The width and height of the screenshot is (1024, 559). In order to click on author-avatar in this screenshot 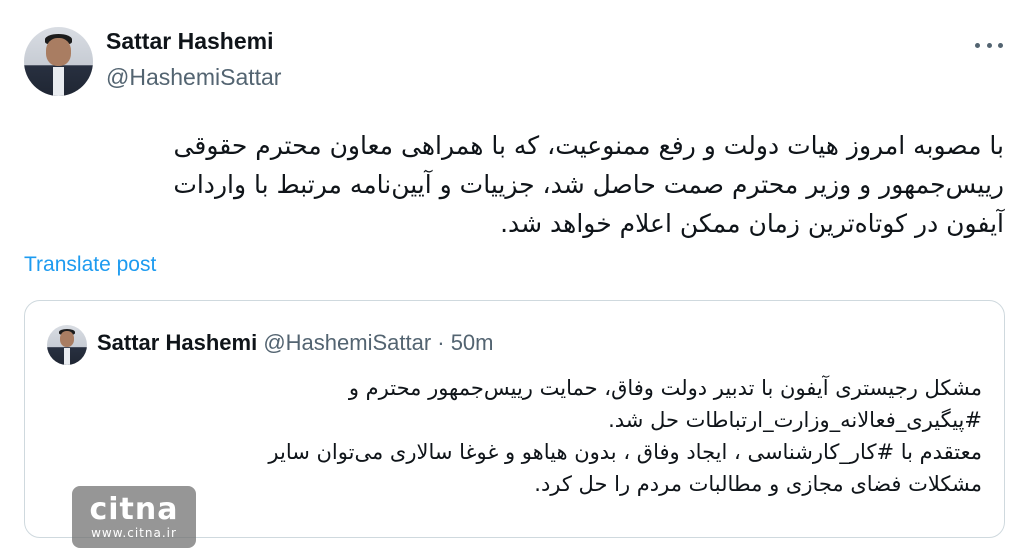, I will do `click(58, 61)`.